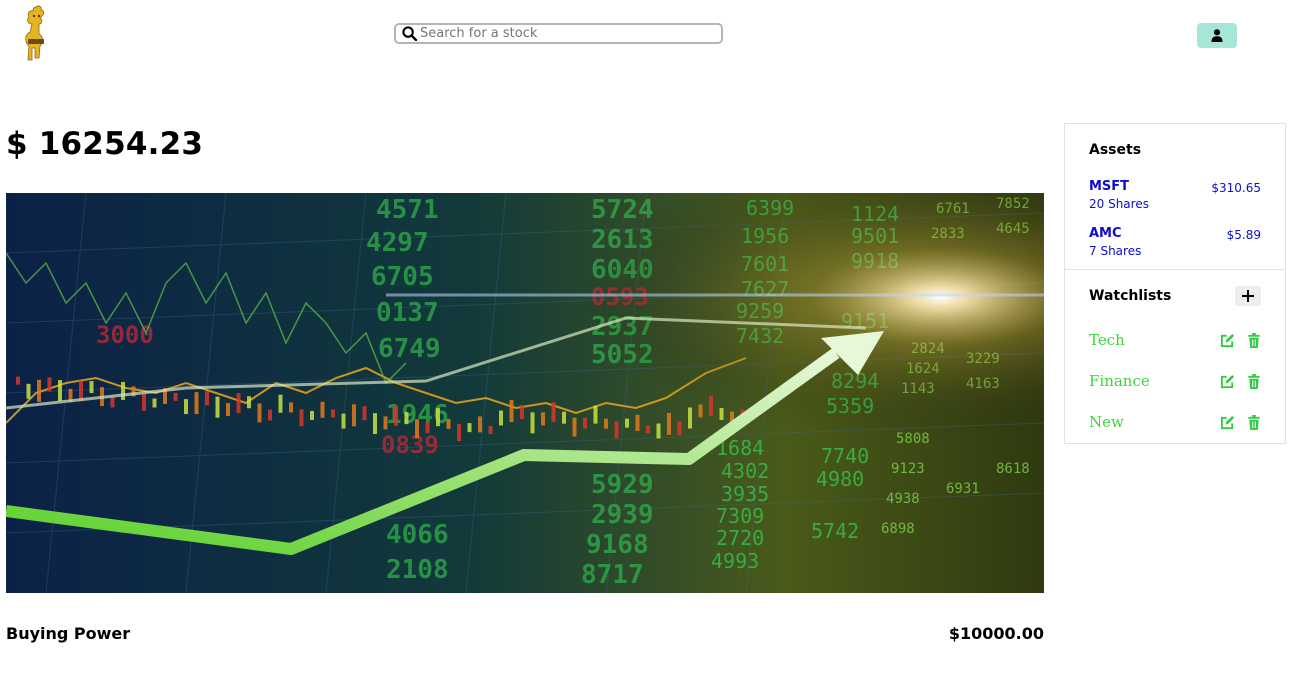  I want to click on search-input, so click(565, 33).